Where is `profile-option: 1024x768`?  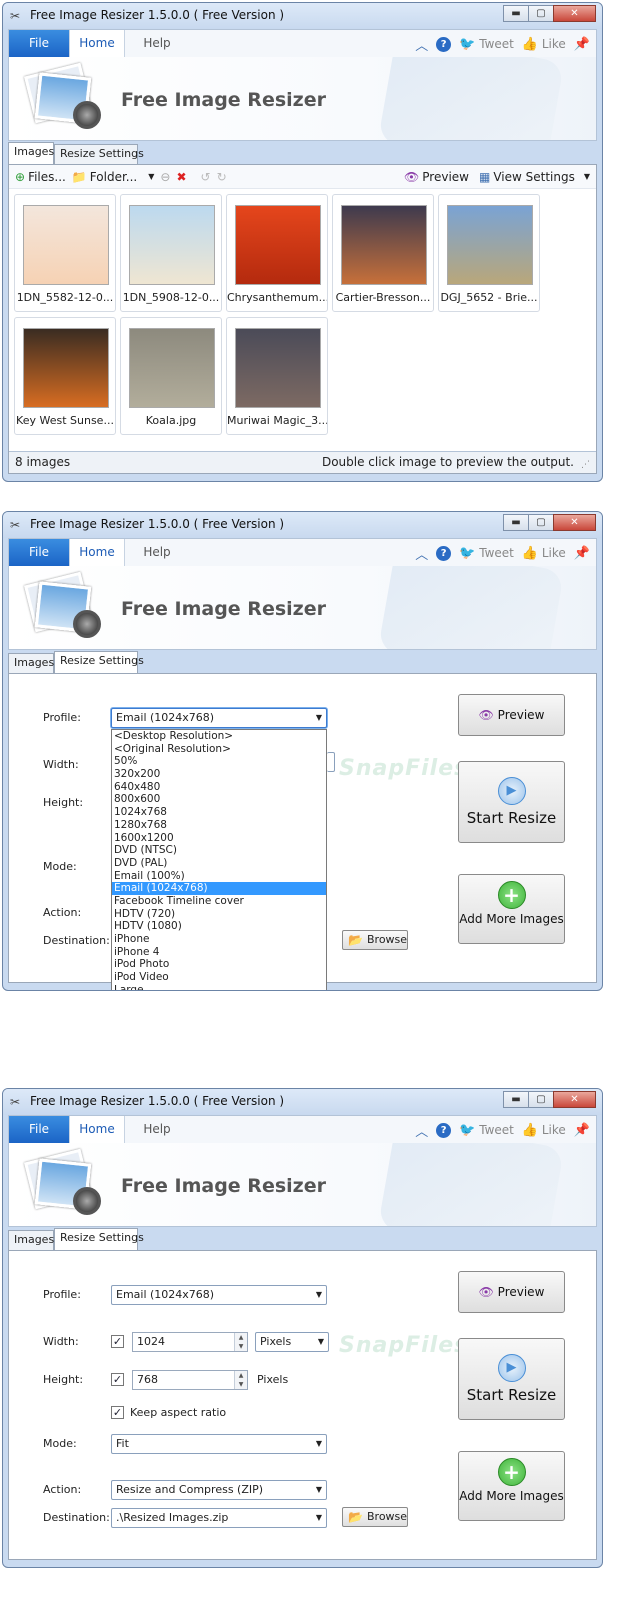
profile-option: 1024x768 is located at coordinates (219, 812).